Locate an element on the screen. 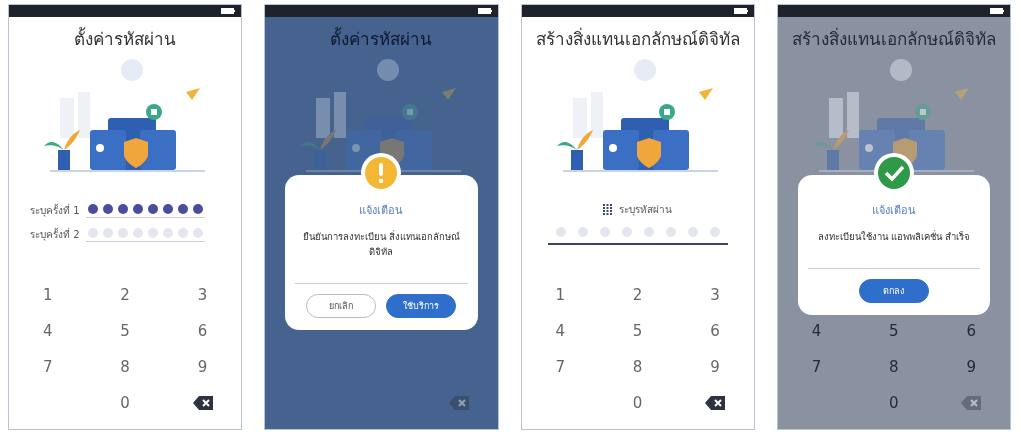 Image resolution: width=1021 pixels, height=432 pixels. field-label: ระบุครั้งที่ 1 is located at coordinates (55, 210).